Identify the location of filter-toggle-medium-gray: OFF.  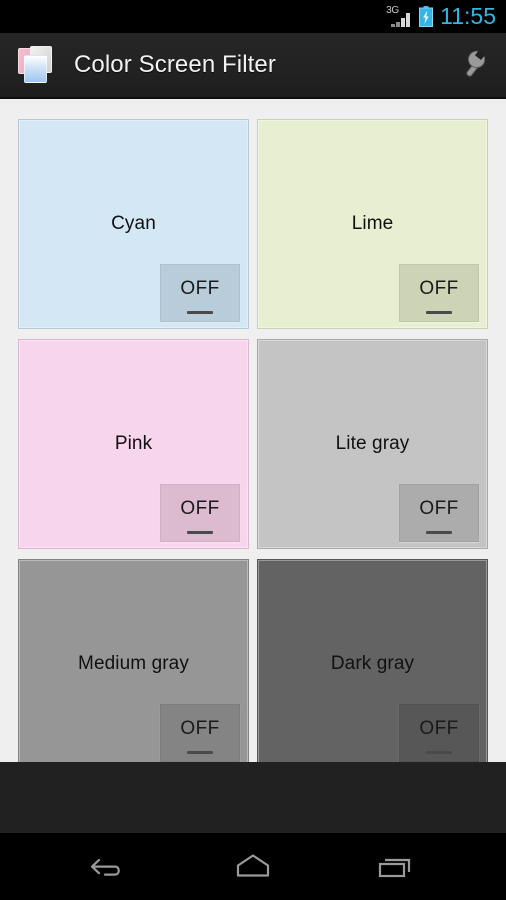
(200, 733).